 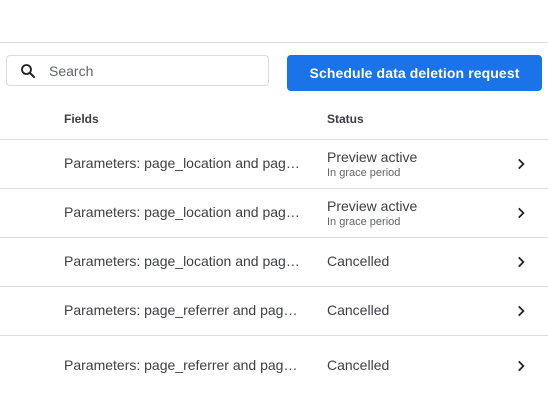 I want to click on column-header-status: Status, so click(x=345, y=119).